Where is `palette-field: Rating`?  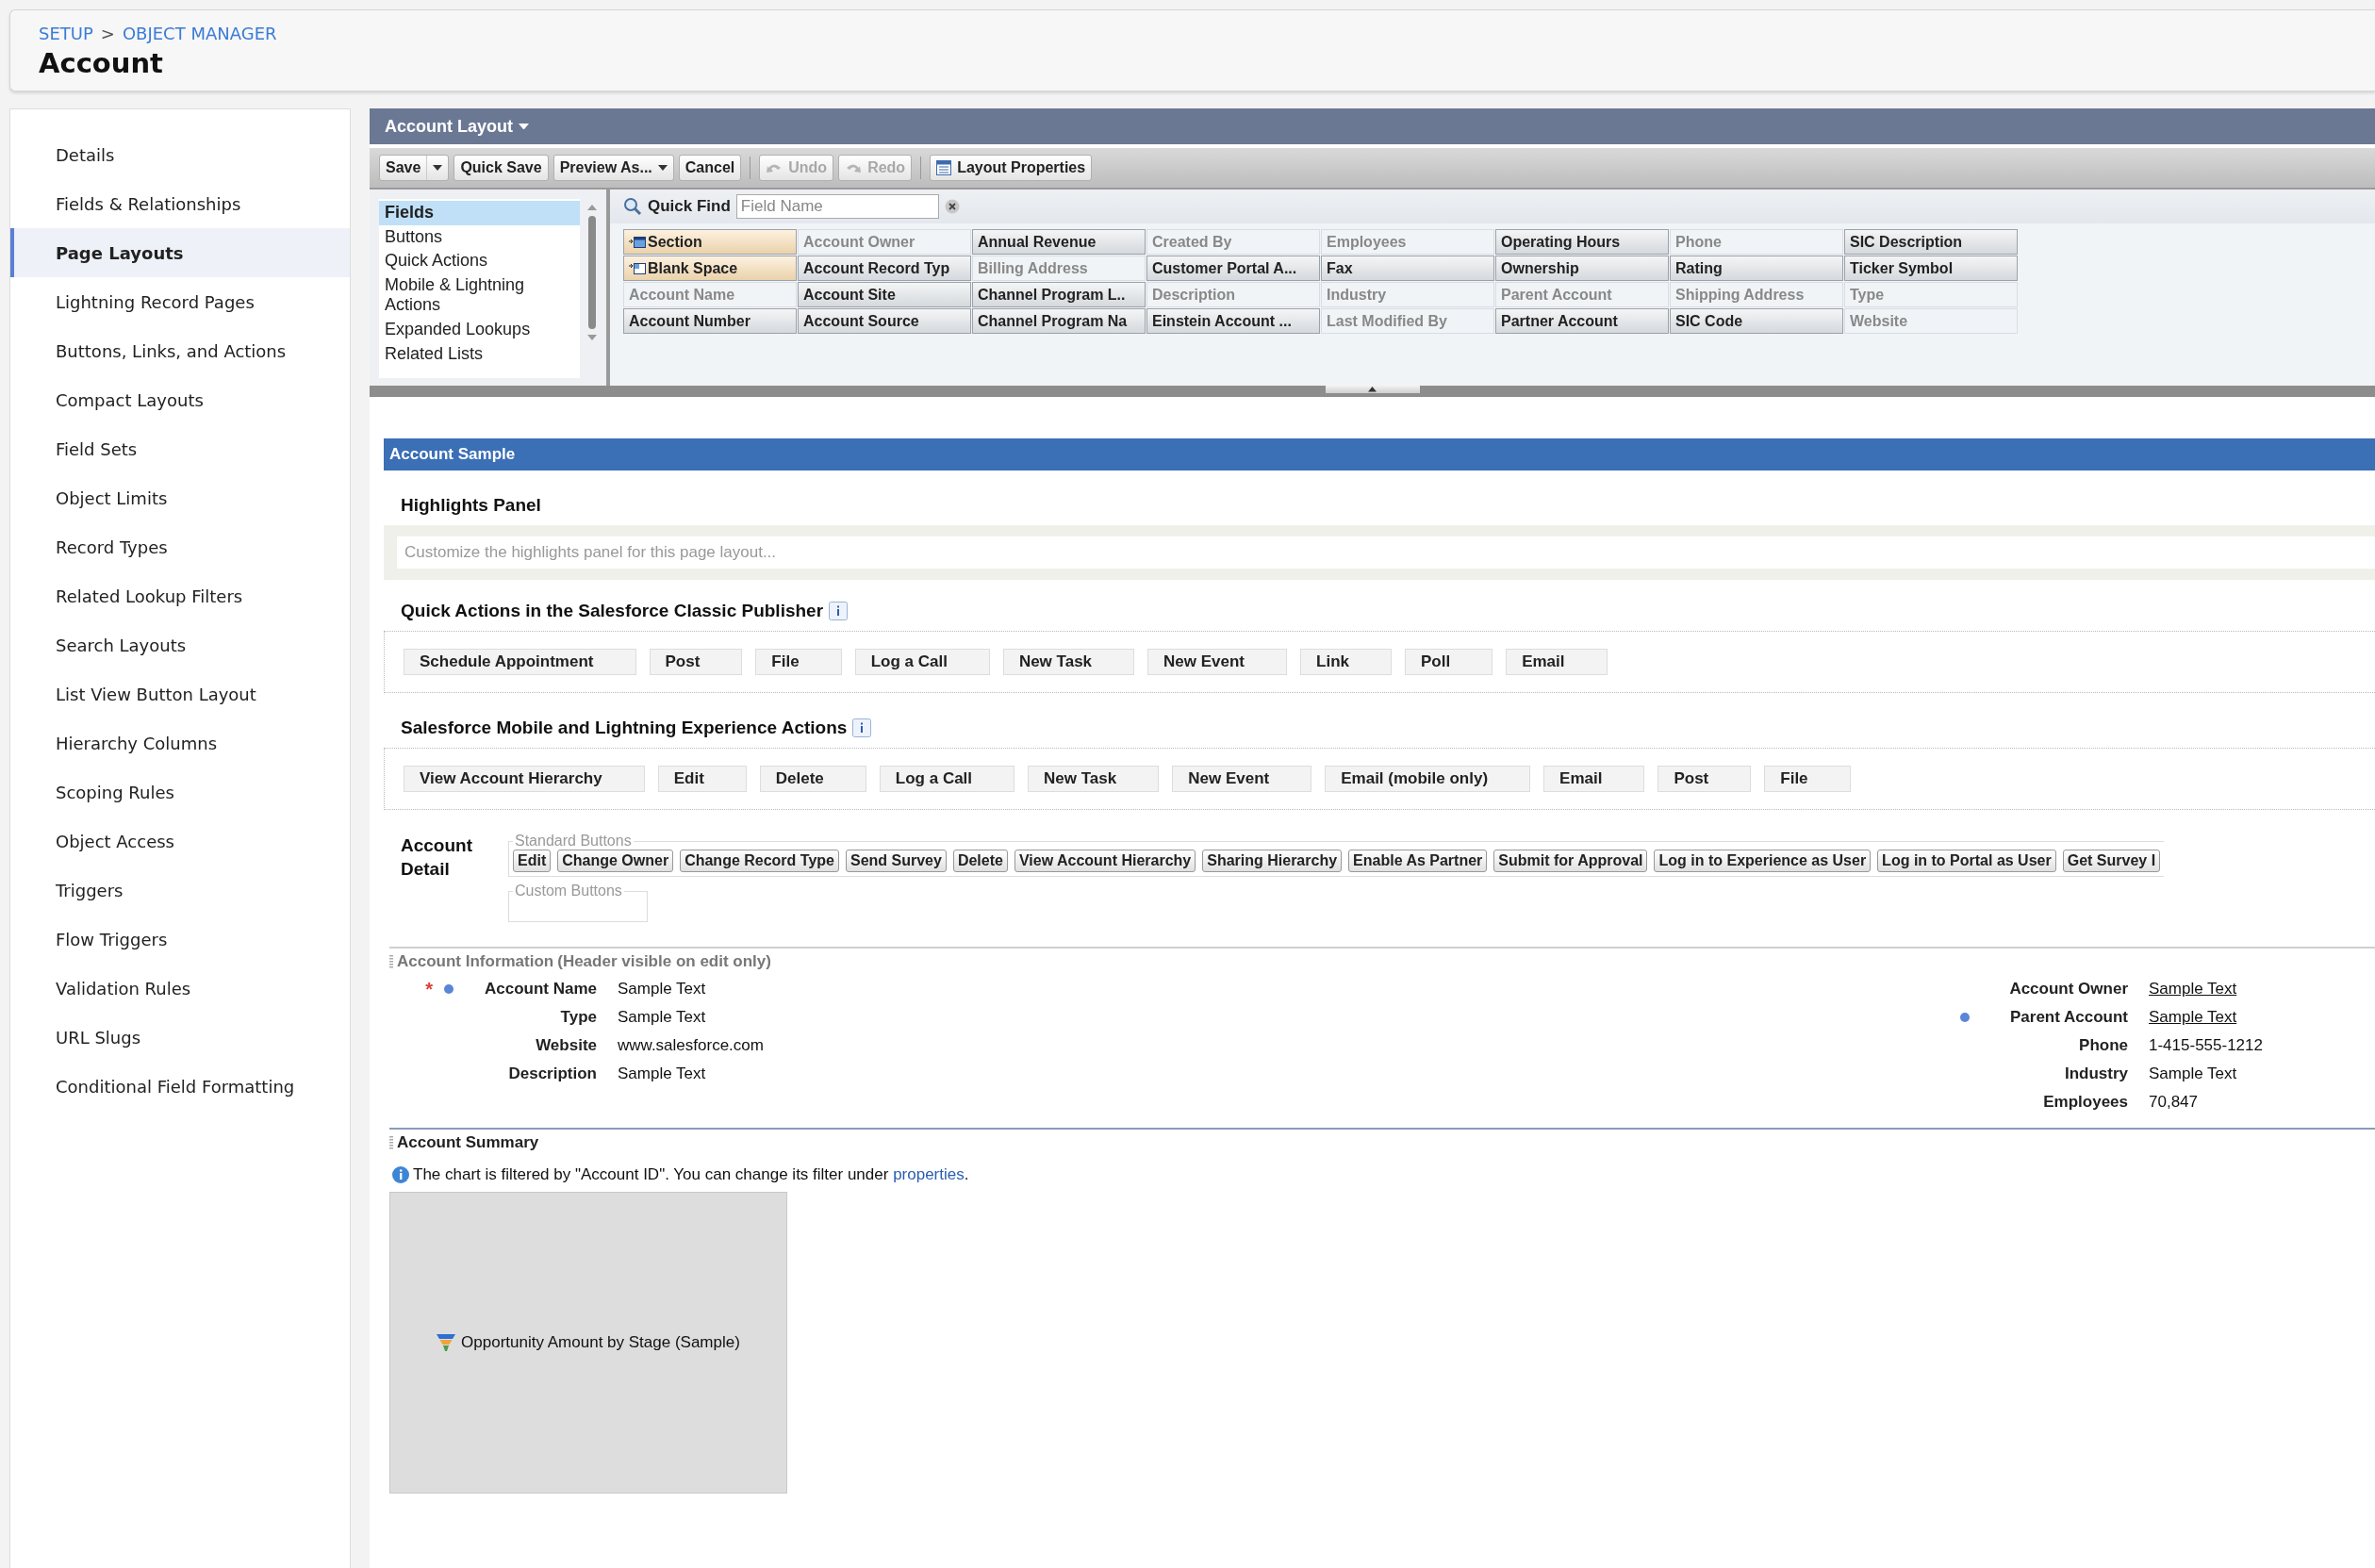
palette-field: Rating is located at coordinates (1756, 269).